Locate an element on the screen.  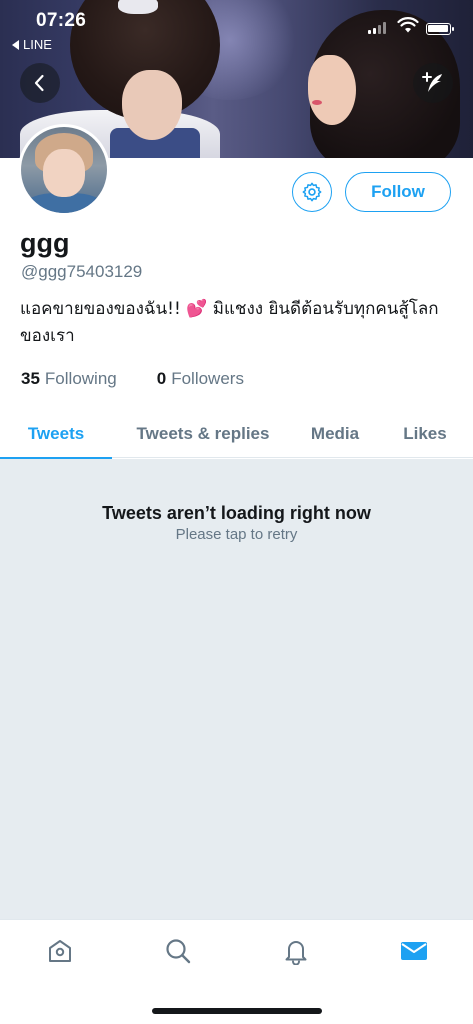
profile-tabs: Tweets Tweets & replies Media Likes is located at coordinates (236, 434).